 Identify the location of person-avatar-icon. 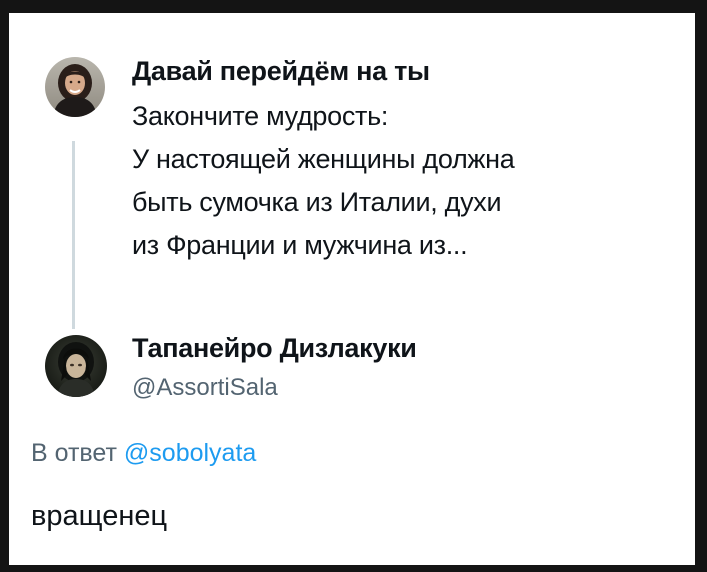
(75, 87).